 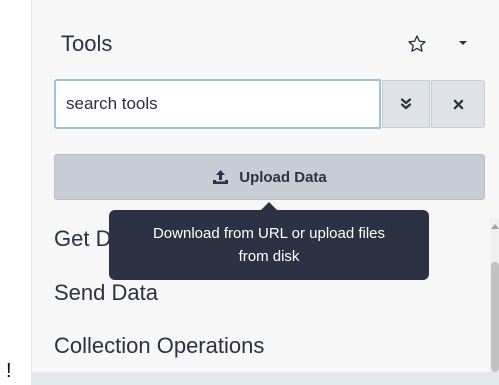 I want to click on panel-scrollbar, so click(x=494, y=301).